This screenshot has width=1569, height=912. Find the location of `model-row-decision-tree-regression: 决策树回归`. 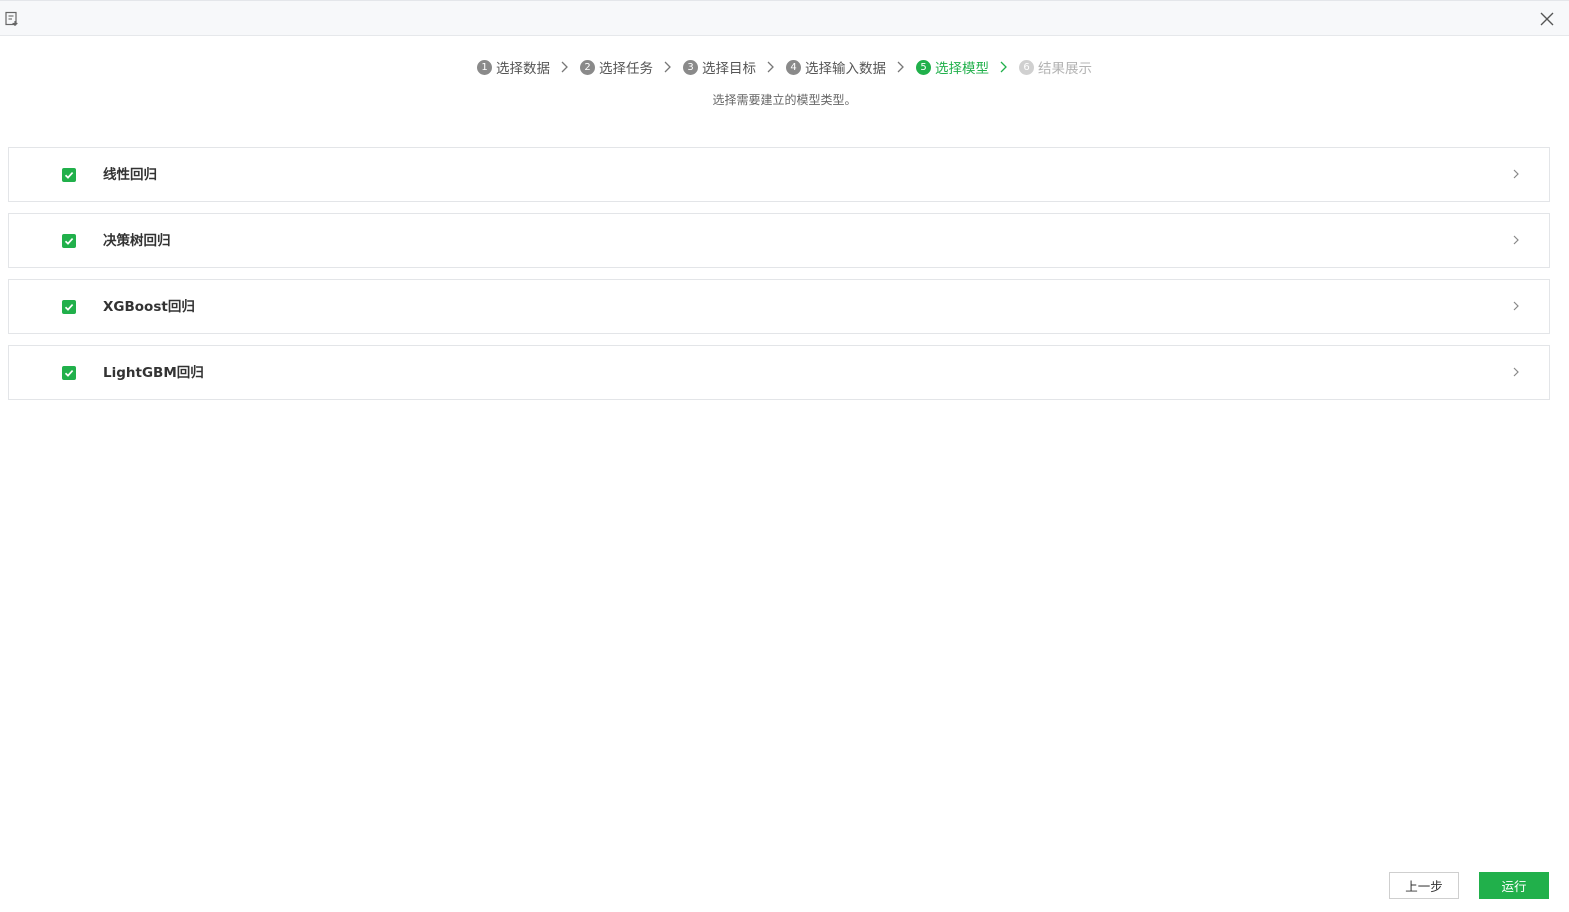

model-row-decision-tree-regression: 决策树回归 is located at coordinates (779, 240).